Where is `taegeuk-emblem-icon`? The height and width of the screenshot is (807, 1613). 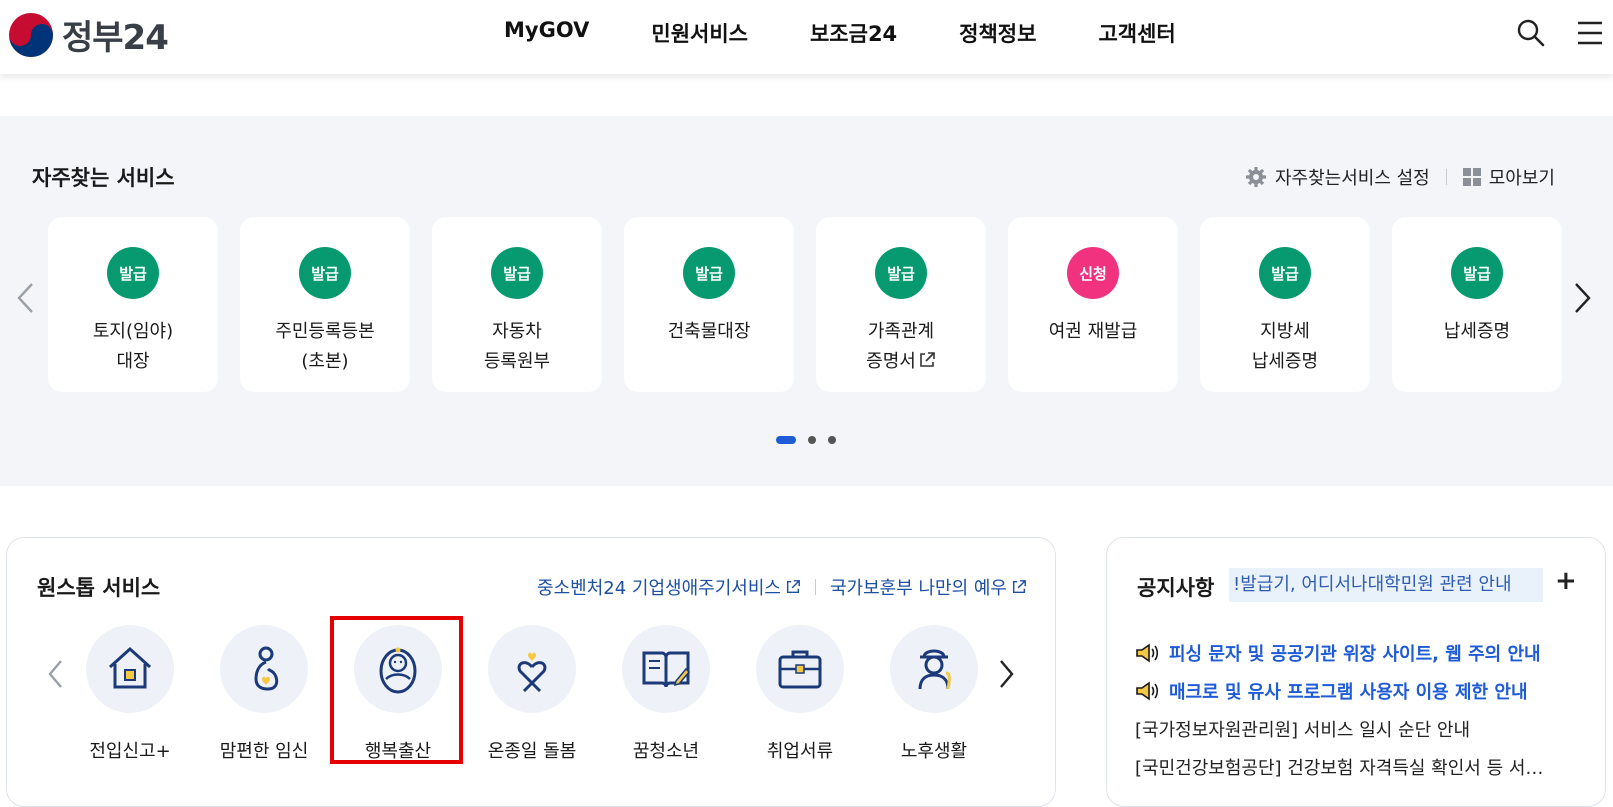 taegeuk-emblem-icon is located at coordinates (31, 34).